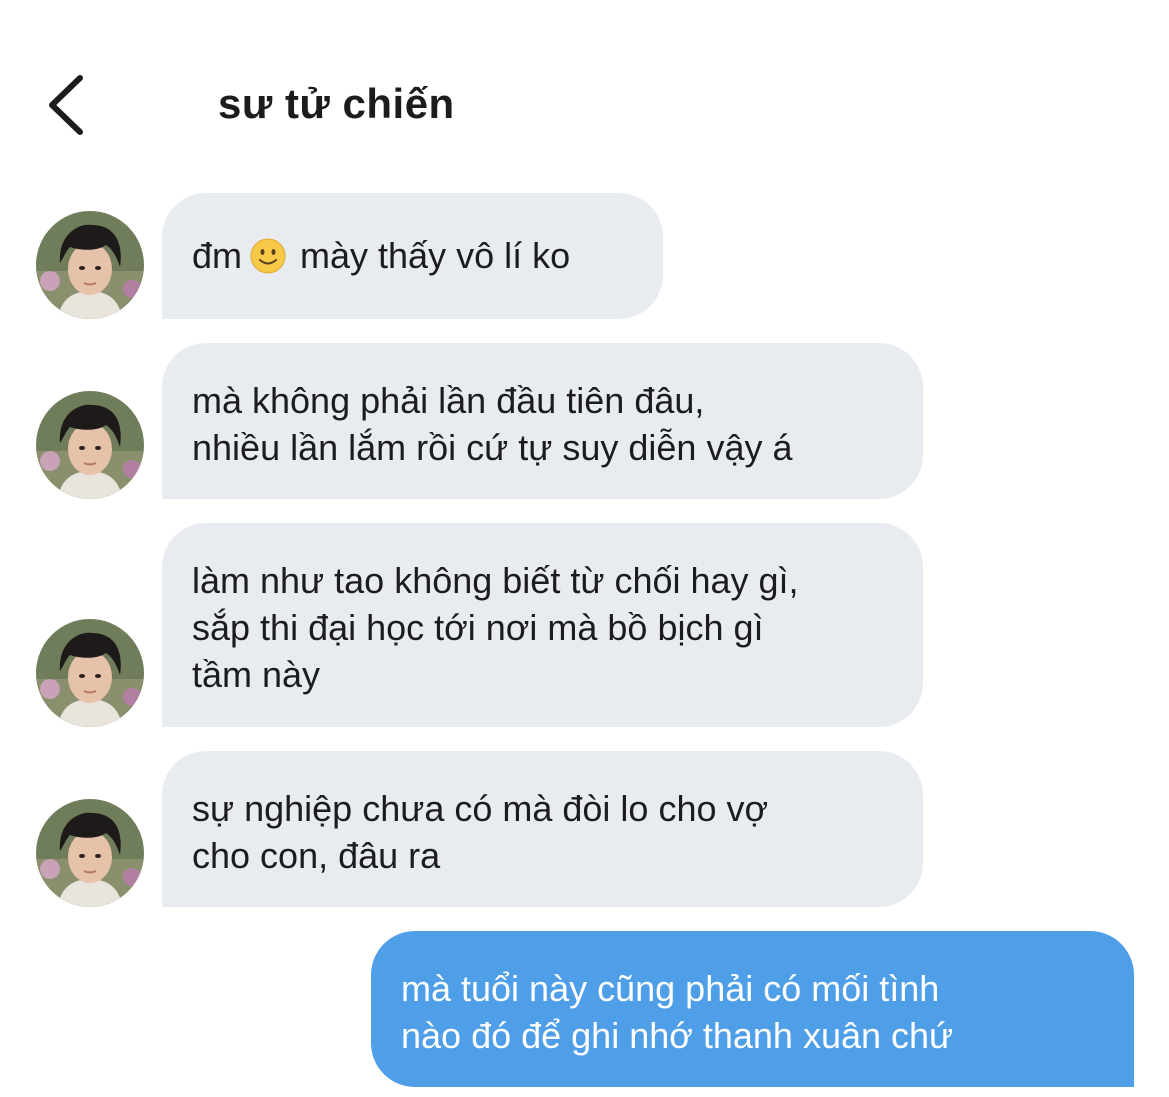  I want to click on contact-name: sư tử chiến, so click(336, 104).